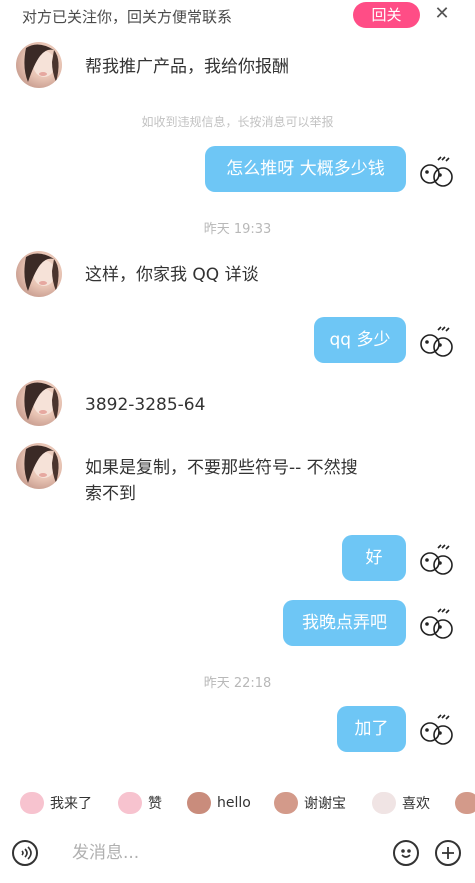 The width and height of the screenshot is (475, 883). Describe the element at coordinates (110, 494) in the screenshot. I see `message-text-line: 索不到` at that location.